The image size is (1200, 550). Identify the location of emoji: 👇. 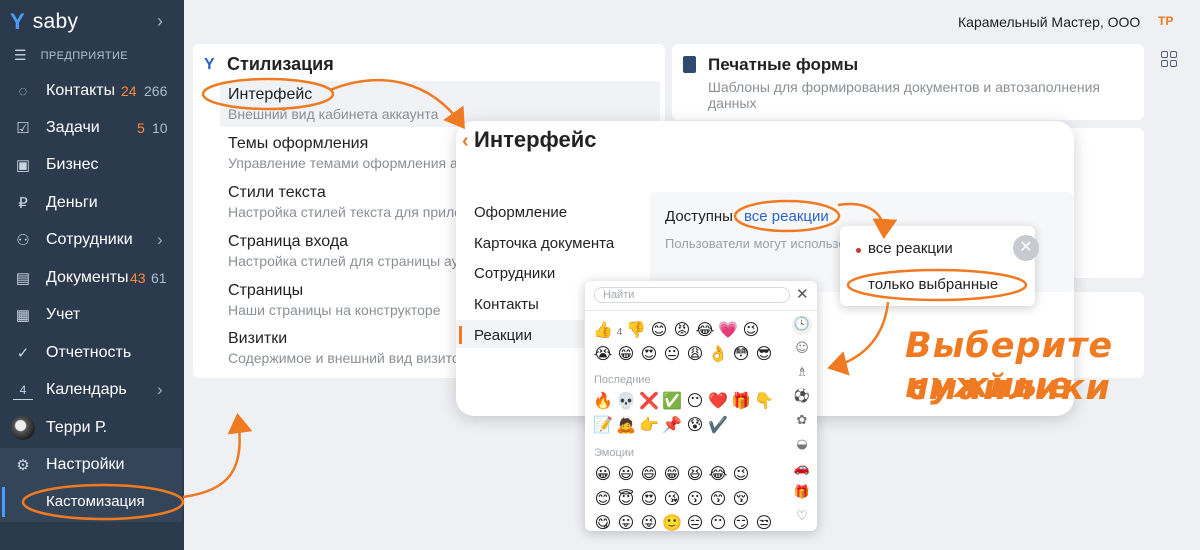
(764, 400).